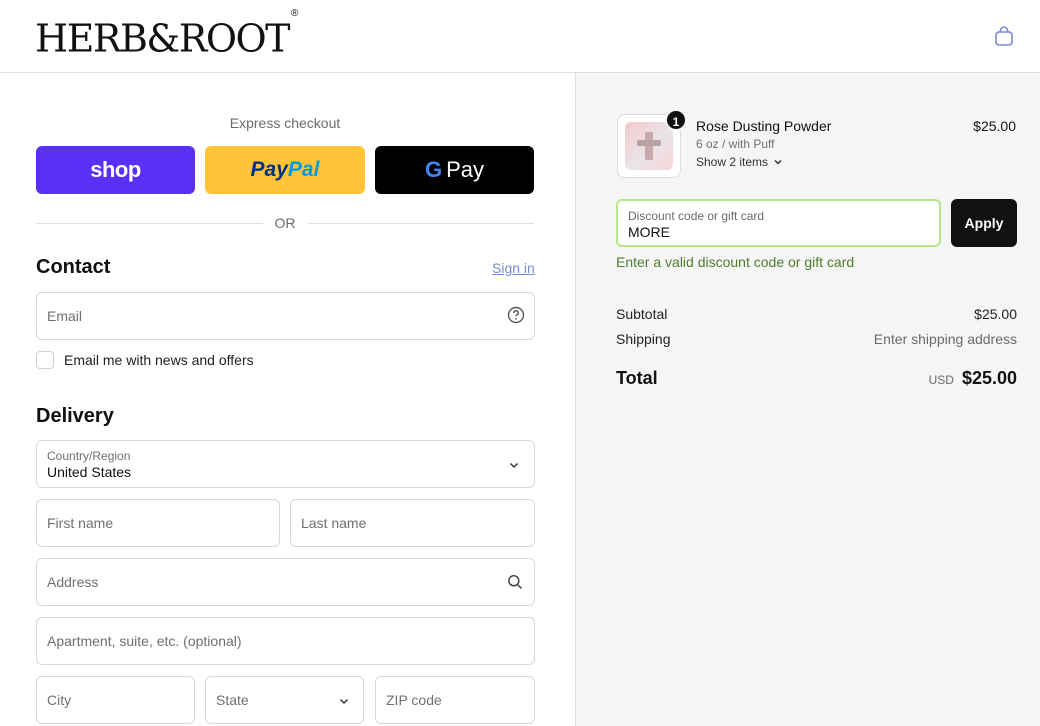 The height and width of the screenshot is (726, 1040). What do you see at coordinates (73, 582) in the screenshot?
I see `address-placeholder: Address` at bounding box center [73, 582].